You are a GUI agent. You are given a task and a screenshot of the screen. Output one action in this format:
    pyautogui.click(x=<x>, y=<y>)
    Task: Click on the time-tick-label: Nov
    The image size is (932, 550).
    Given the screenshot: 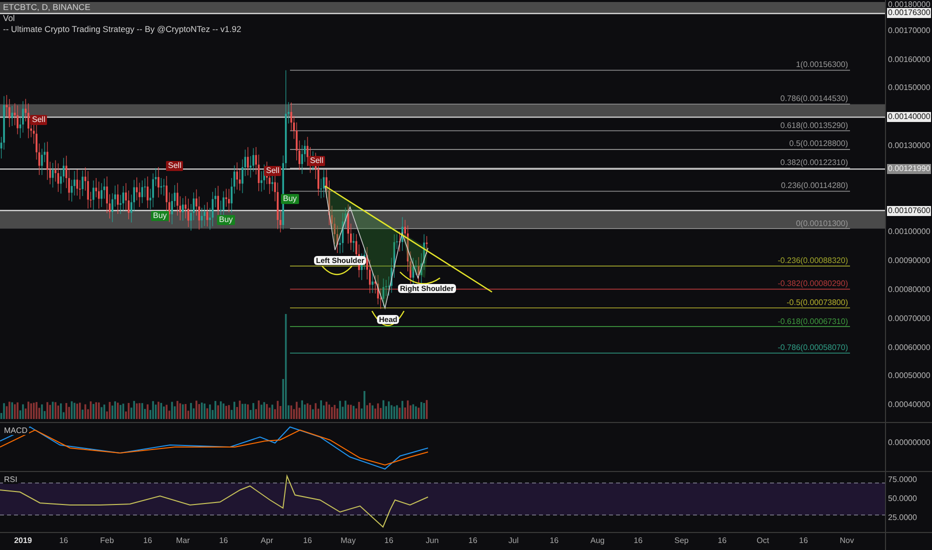 What is the action you would take?
    pyautogui.click(x=847, y=540)
    